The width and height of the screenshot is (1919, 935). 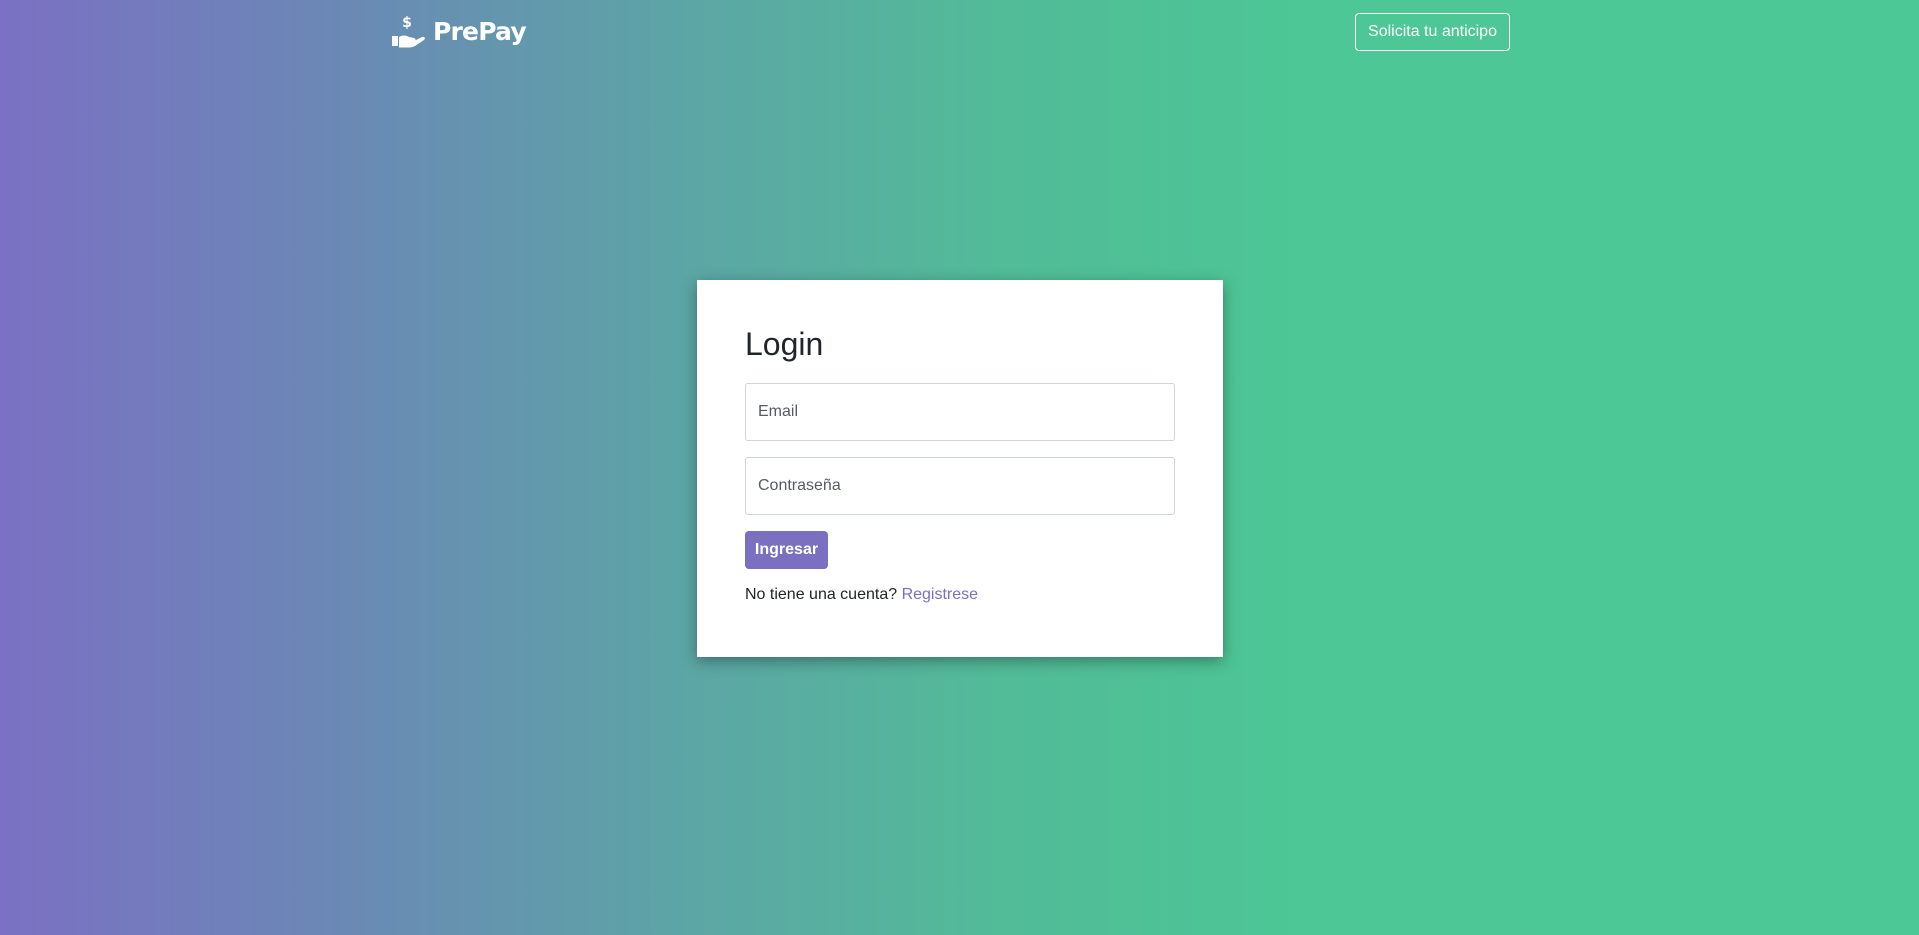 What do you see at coordinates (786, 550) in the screenshot?
I see `login-submit-button: Ingresar` at bounding box center [786, 550].